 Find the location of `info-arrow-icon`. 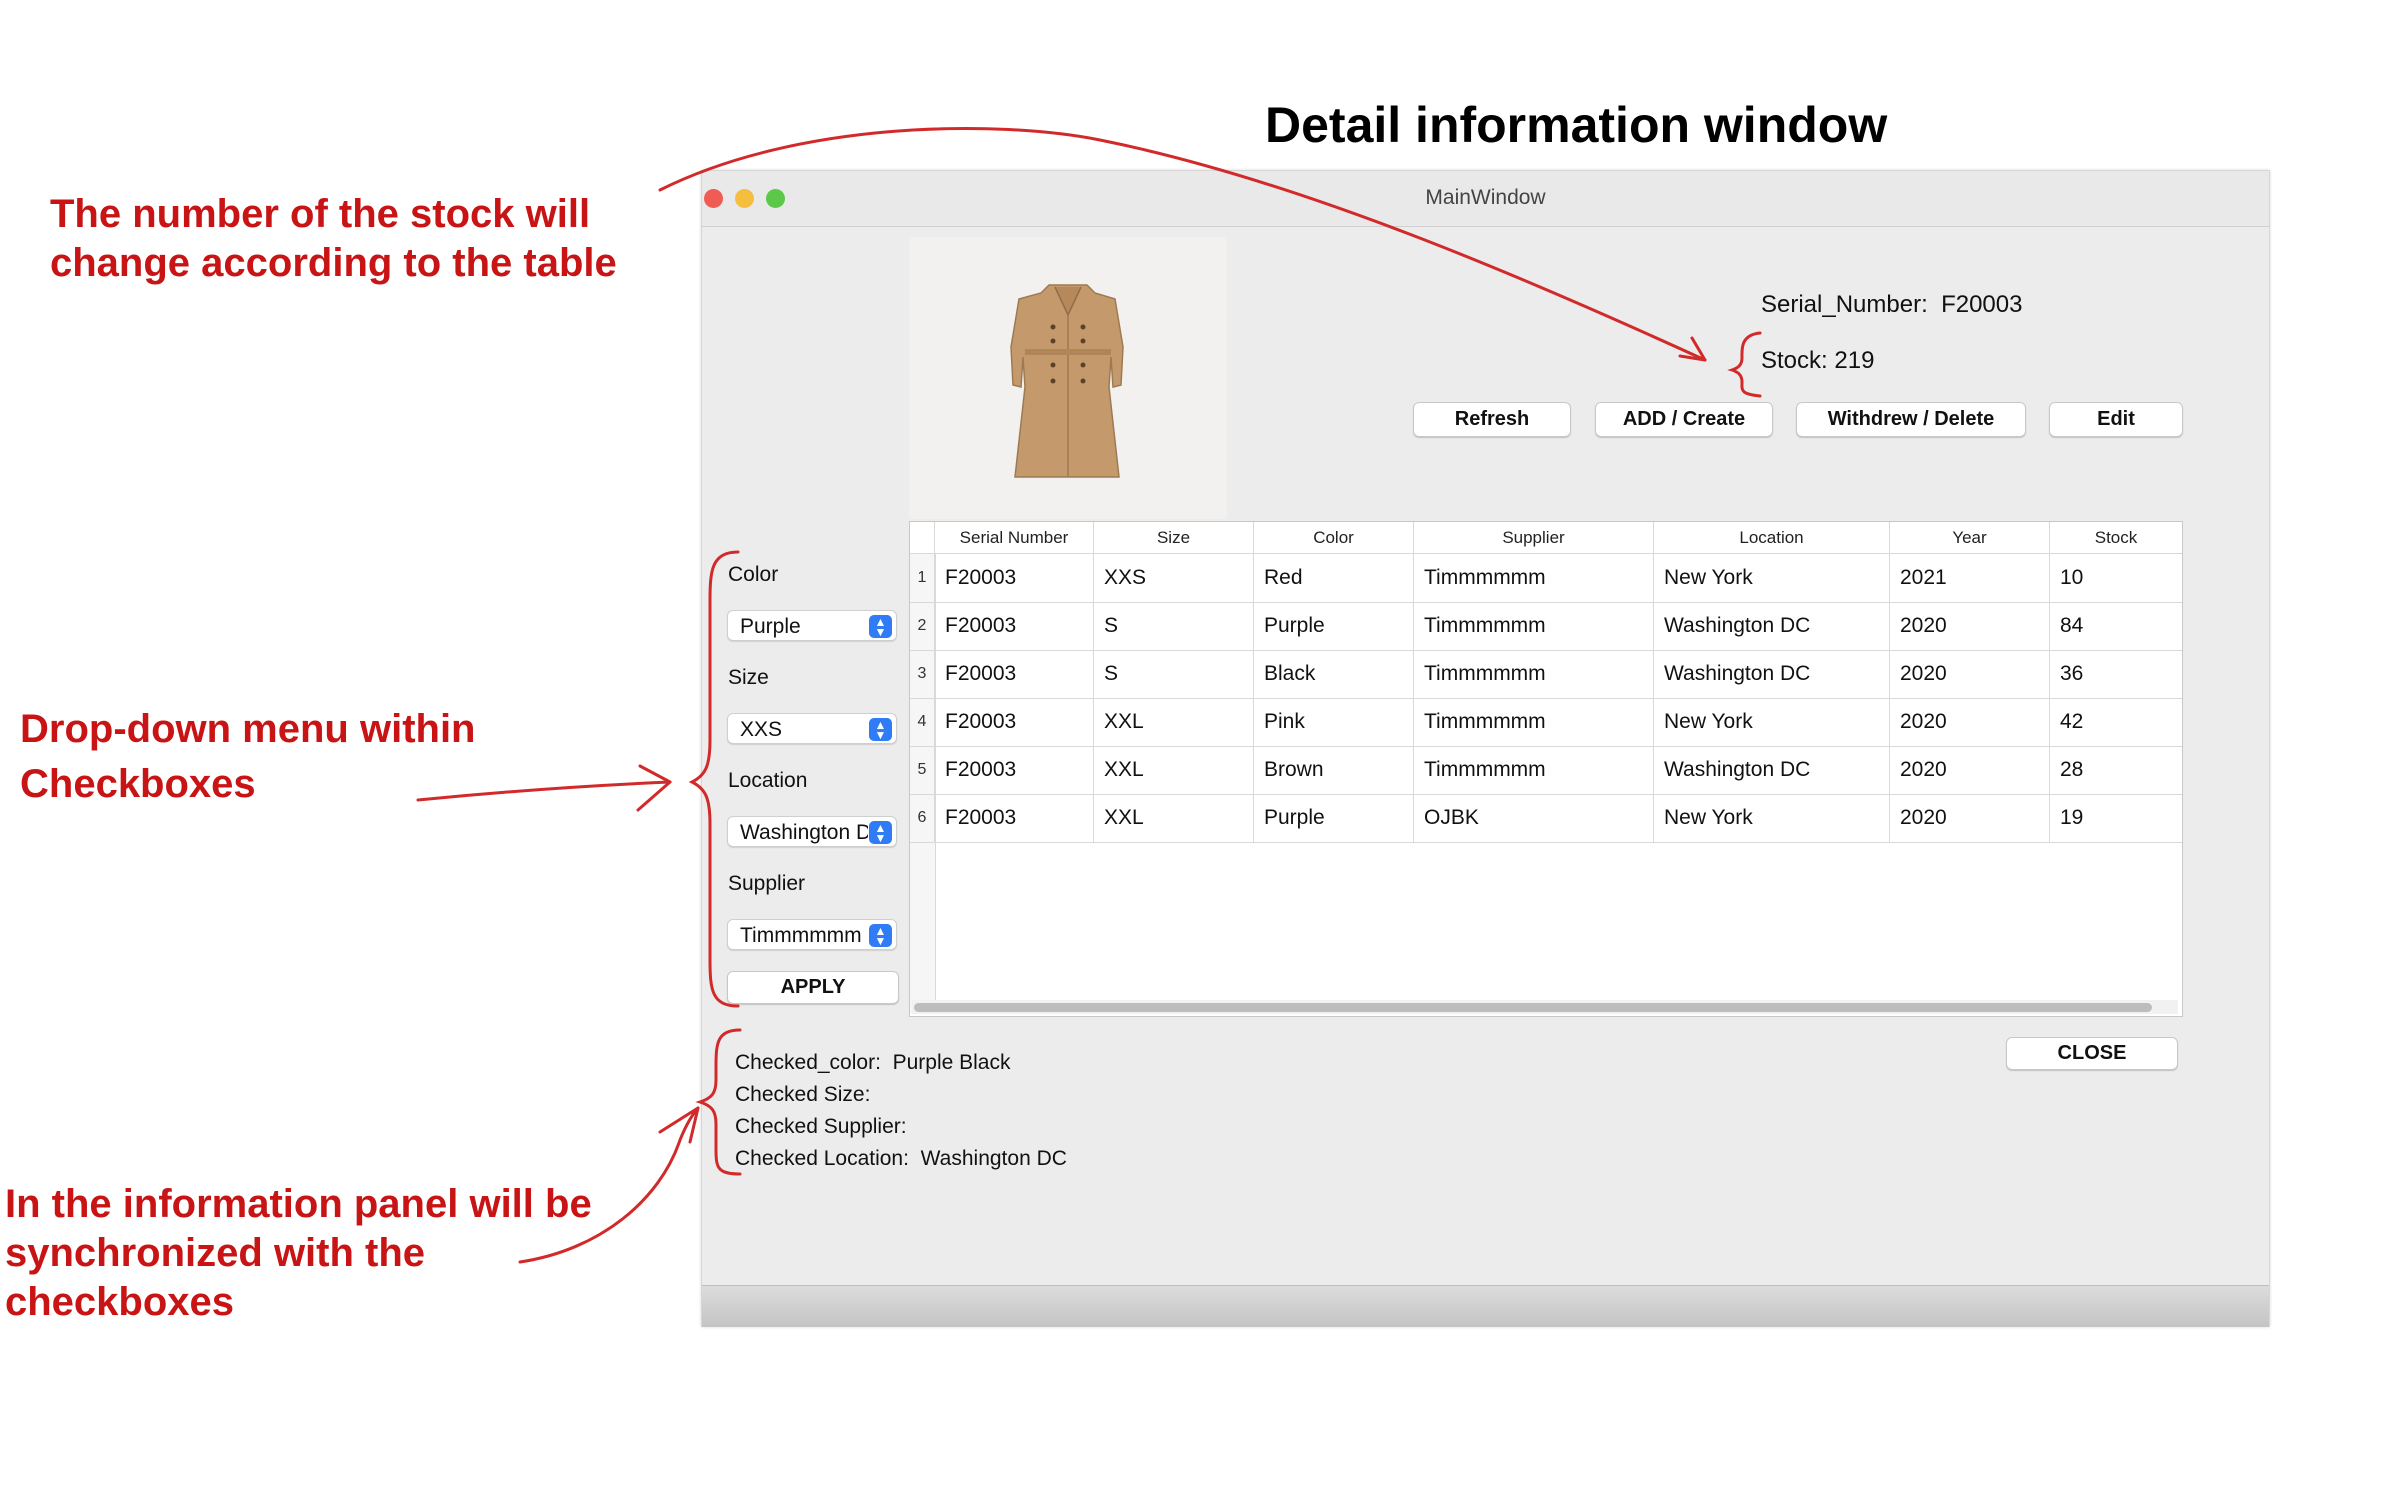

info-arrow-icon is located at coordinates (609, 1185).